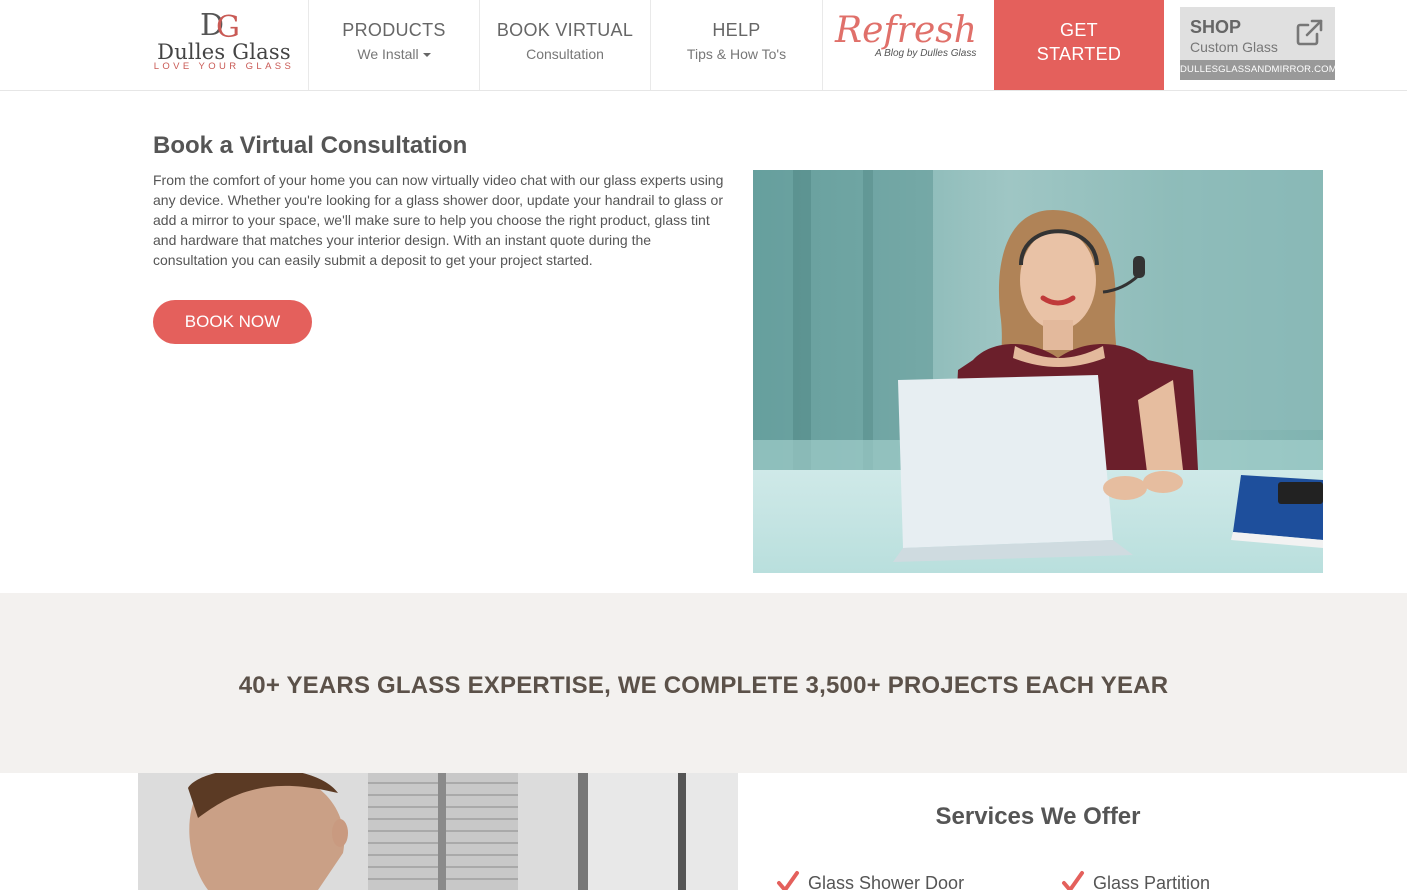 The image size is (1407, 890). Describe the element at coordinates (232, 322) in the screenshot. I see `book-now-button: BOOK NOW` at that location.